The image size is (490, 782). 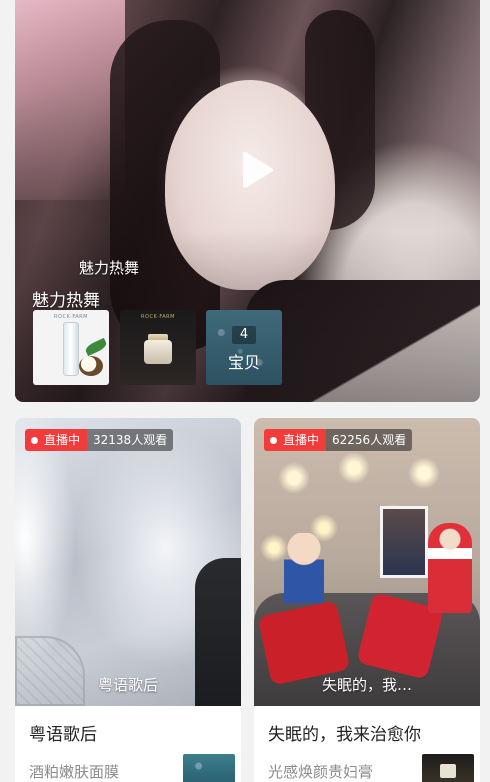 What do you see at coordinates (70, 100) in the screenshot?
I see `background-decor` at bounding box center [70, 100].